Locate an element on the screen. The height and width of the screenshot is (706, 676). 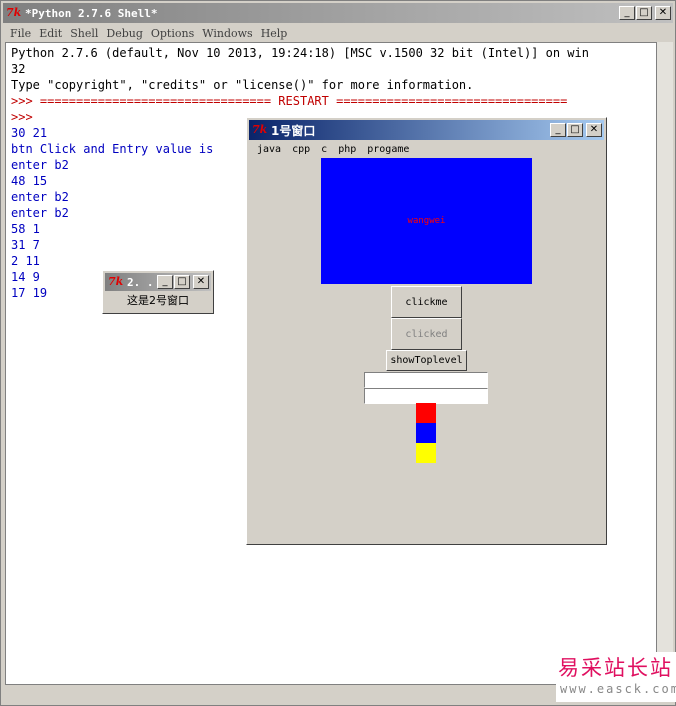
window1-buttons: _ □ ✕ is located at coordinates (575, 130).